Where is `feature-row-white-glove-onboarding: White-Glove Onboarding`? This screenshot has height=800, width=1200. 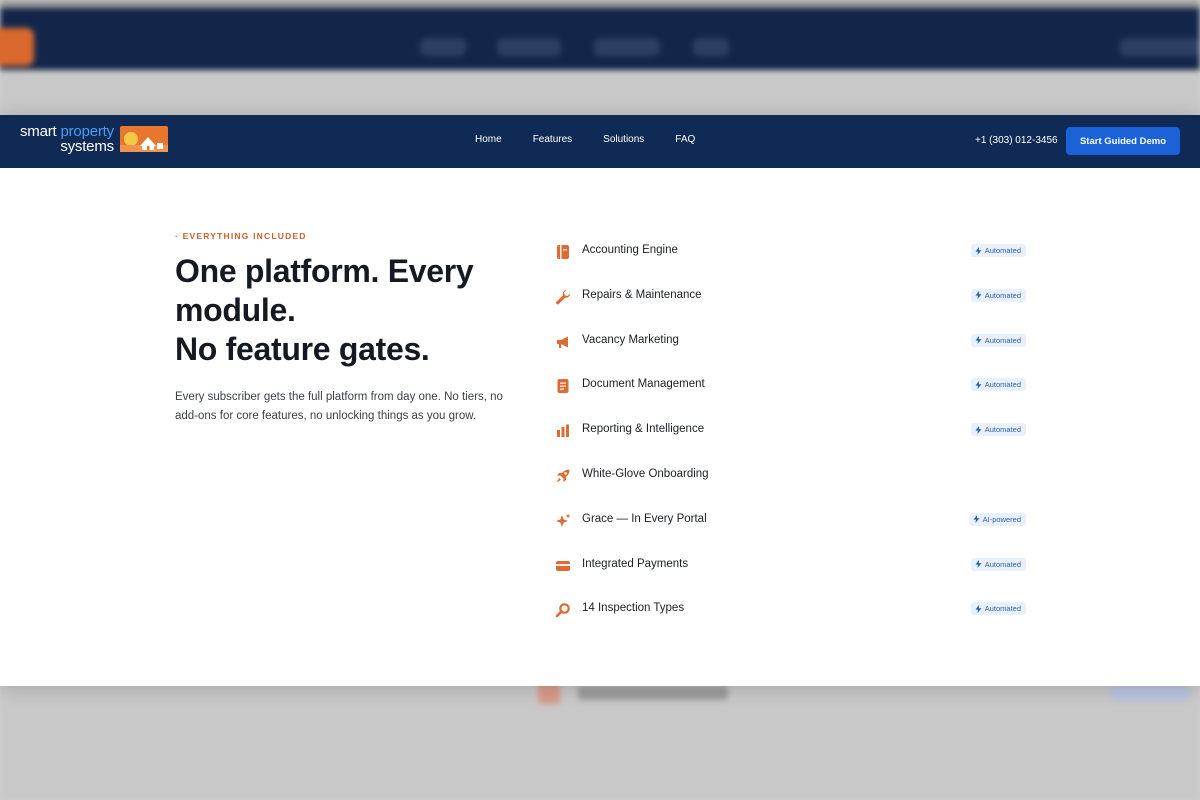
feature-row-white-glove-onboarding: White-Glove Onboarding is located at coordinates (791, 477).